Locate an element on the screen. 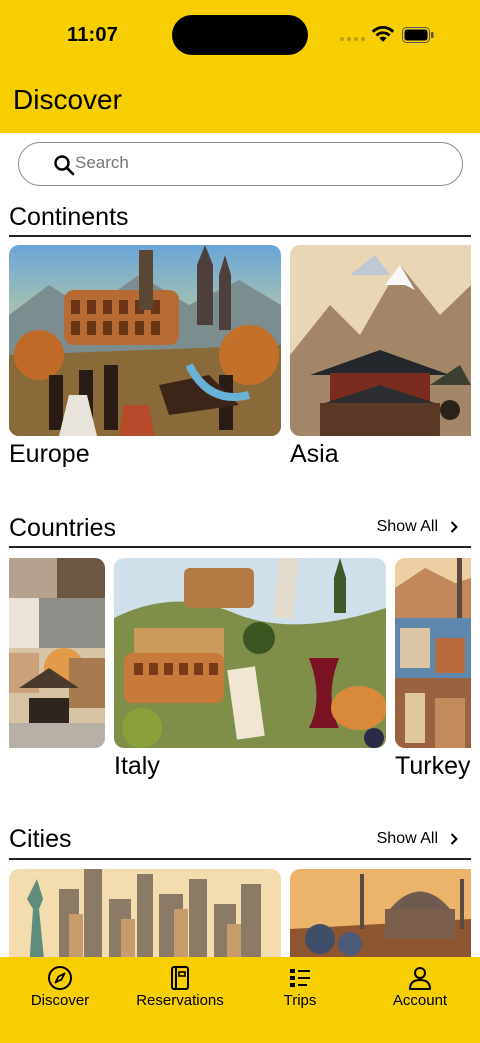 This screenshot has width=480, height=1043. countries-show-all-button: Show All is located at coordinates (417, 527).